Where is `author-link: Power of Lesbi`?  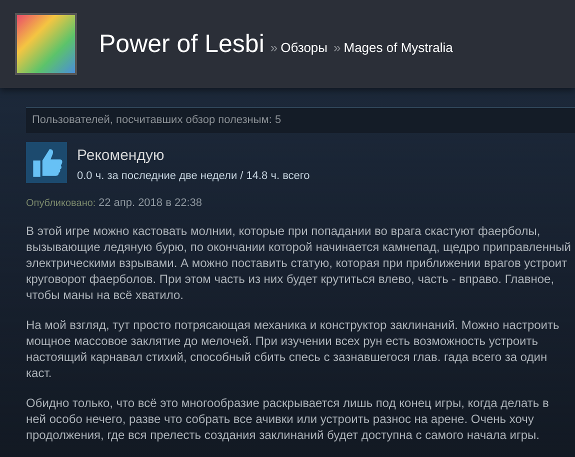
author-link: Power of Lesbi is located at coordinates (181, 44).